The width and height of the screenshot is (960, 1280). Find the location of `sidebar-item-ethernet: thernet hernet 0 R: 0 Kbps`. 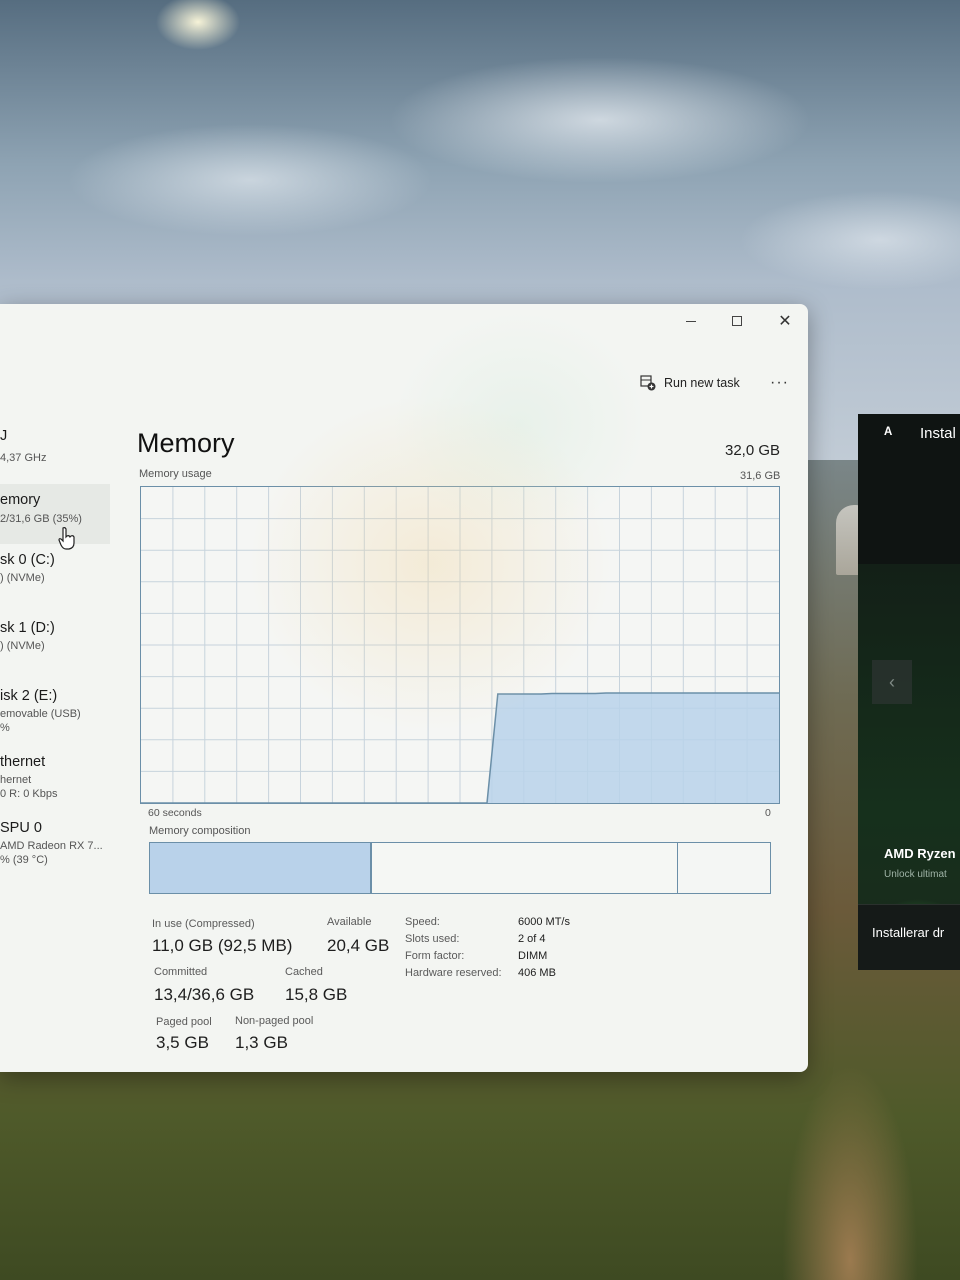

sidebar-item-ethernet: thernet hernet 0 R: 0 Kbps is located at coordinates (55, 784).